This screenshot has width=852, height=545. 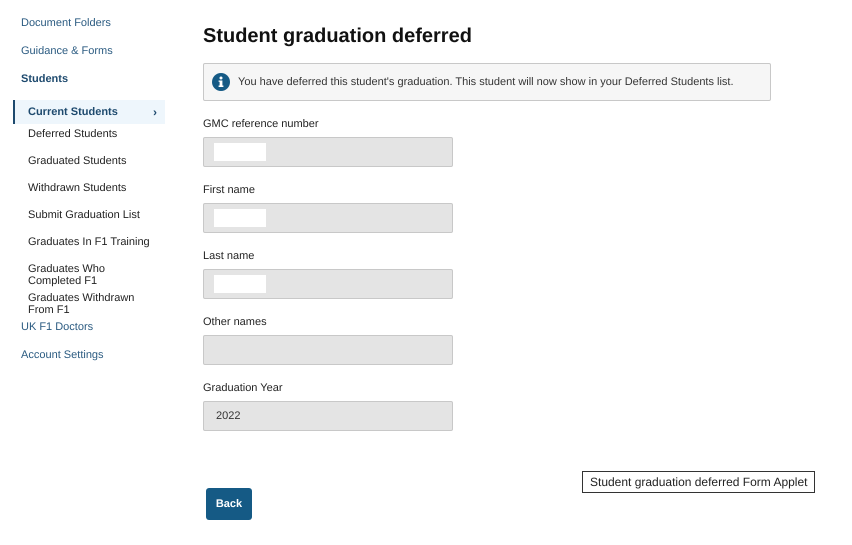 What do you see at coordinates (155, 112) in the screenshot?
I see `chevron-icon: ›` at bounding box center [155, 112].